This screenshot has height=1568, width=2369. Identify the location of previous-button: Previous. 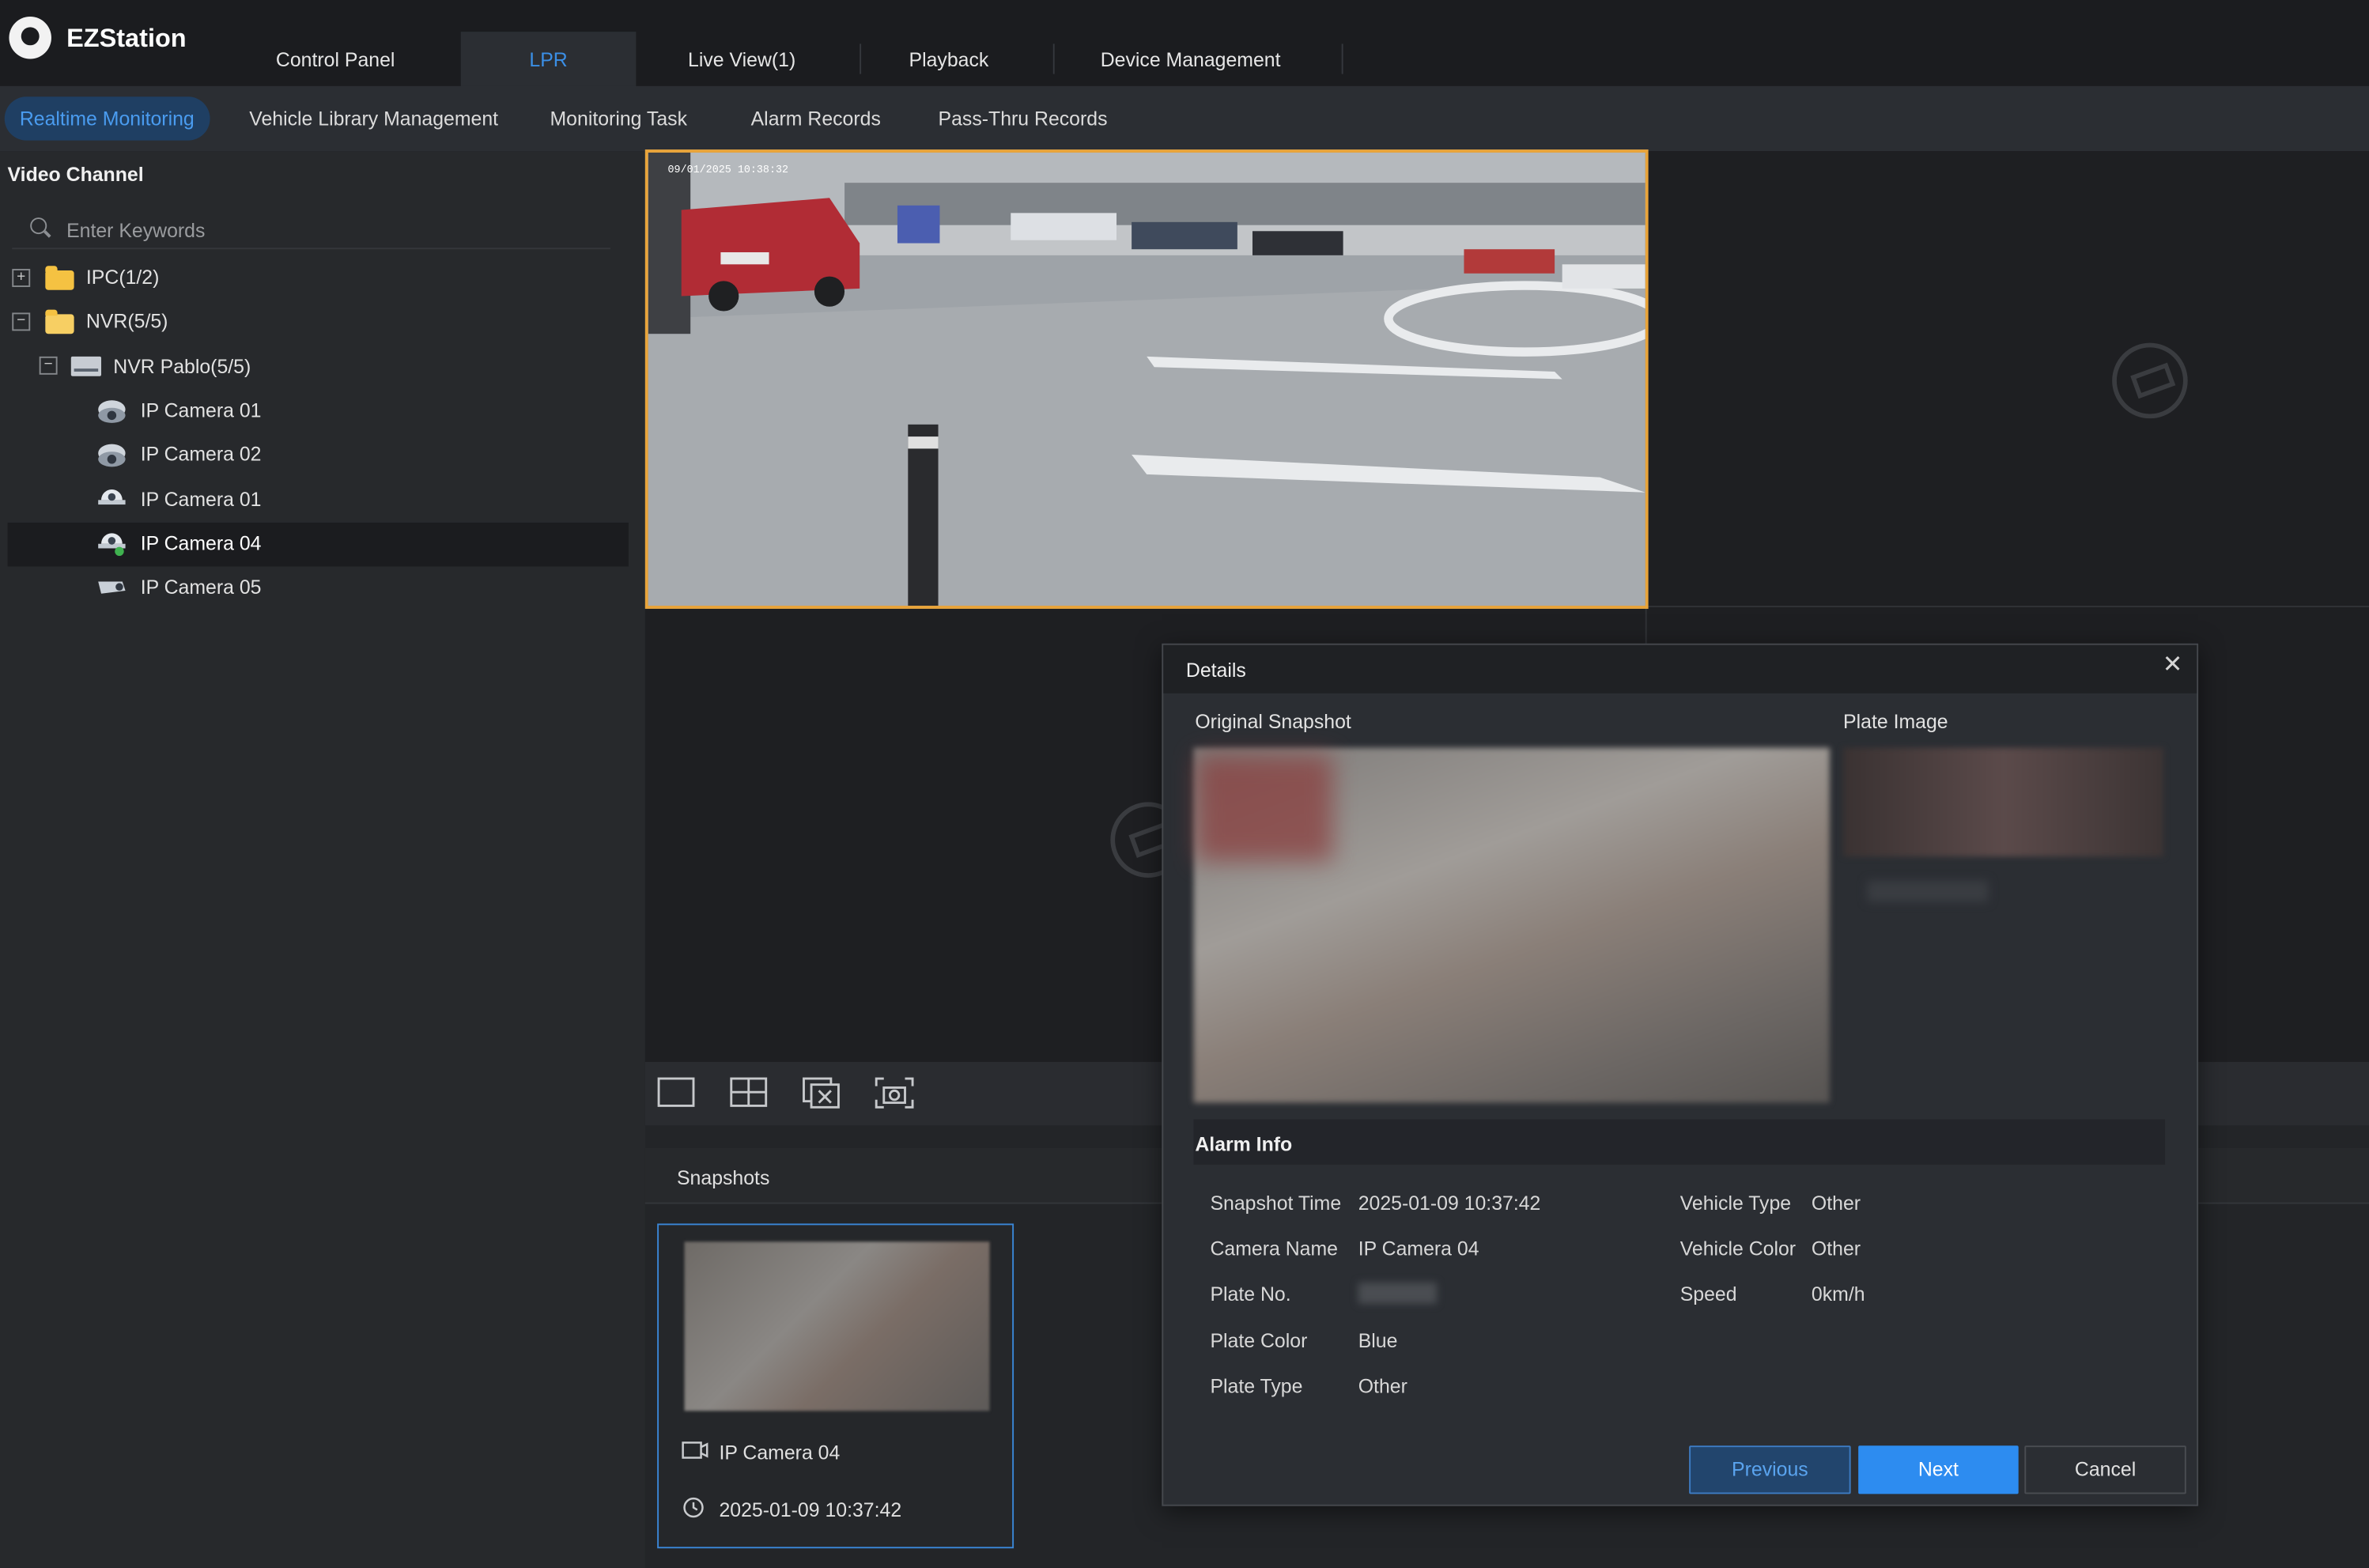
(1770, 1469).